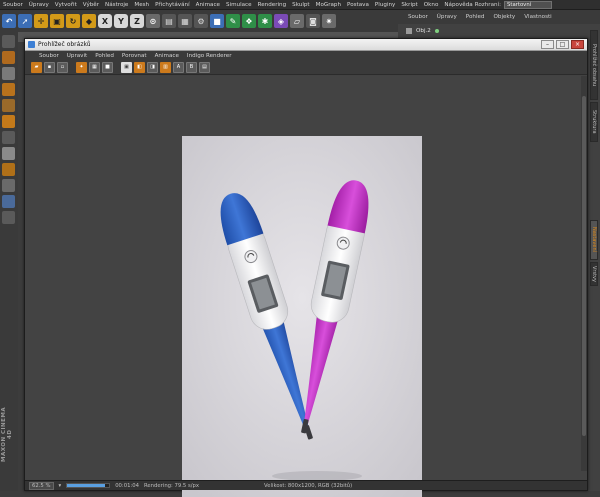  Describe the element at coordinates (8, 137) in the screenshot. I see `axis-mode-icon` at that location.